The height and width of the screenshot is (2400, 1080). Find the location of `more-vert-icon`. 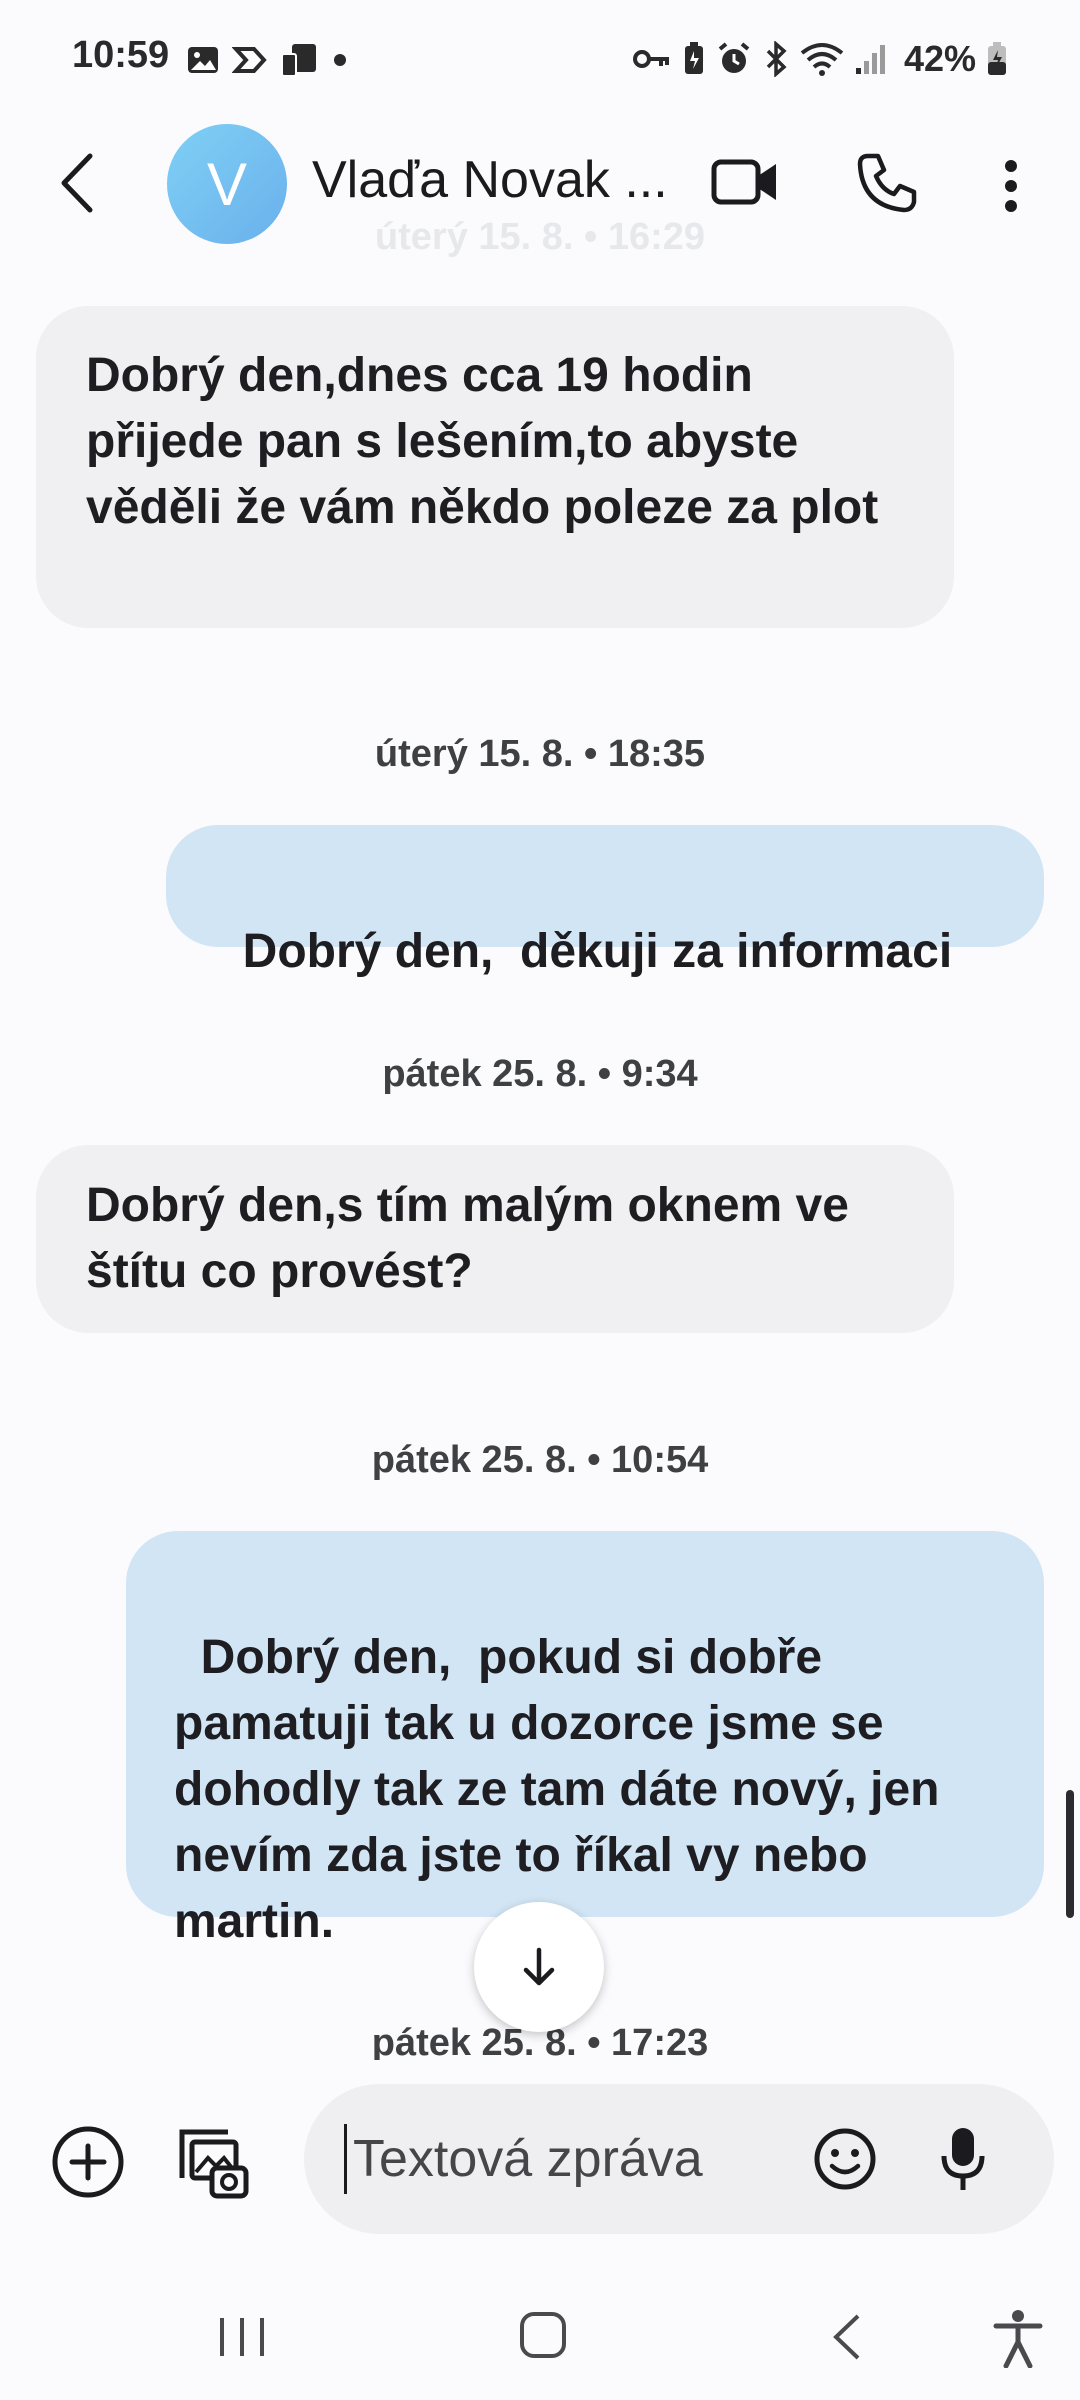

more-vert-icon is located at coordinates (1011, 186).